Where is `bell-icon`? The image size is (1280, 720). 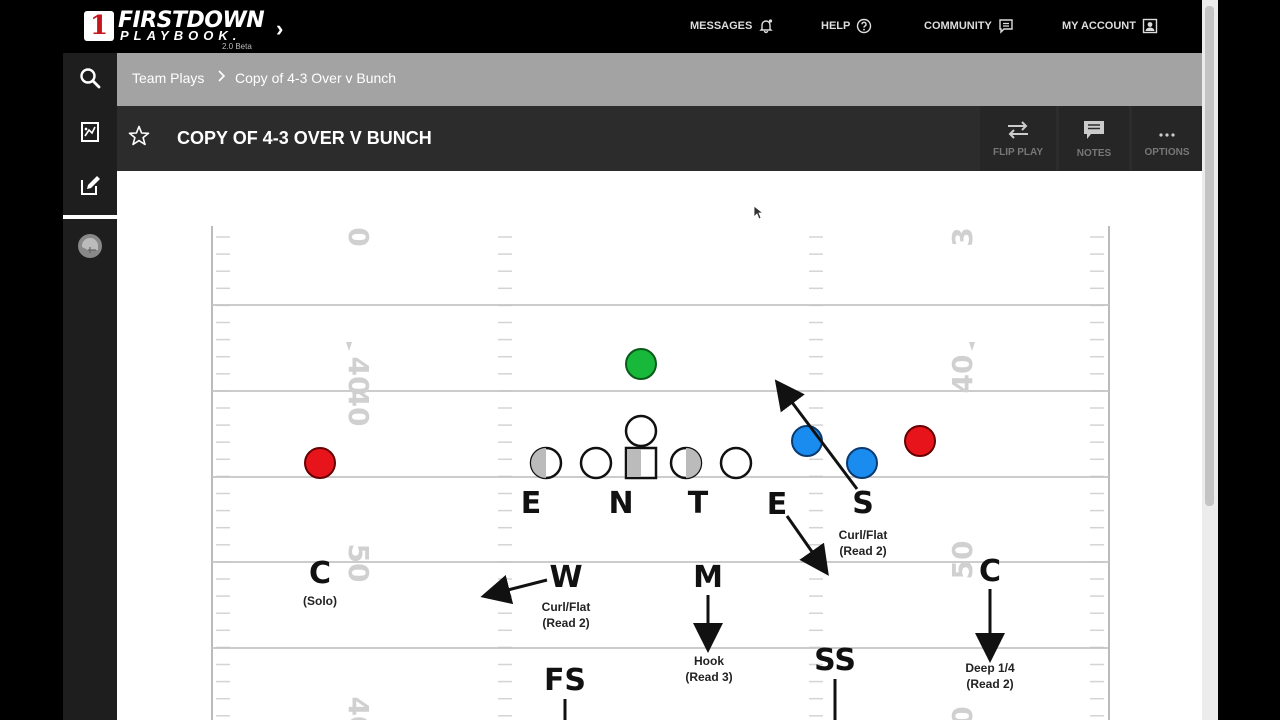
bell-icon is located at coordinates (766, 26).